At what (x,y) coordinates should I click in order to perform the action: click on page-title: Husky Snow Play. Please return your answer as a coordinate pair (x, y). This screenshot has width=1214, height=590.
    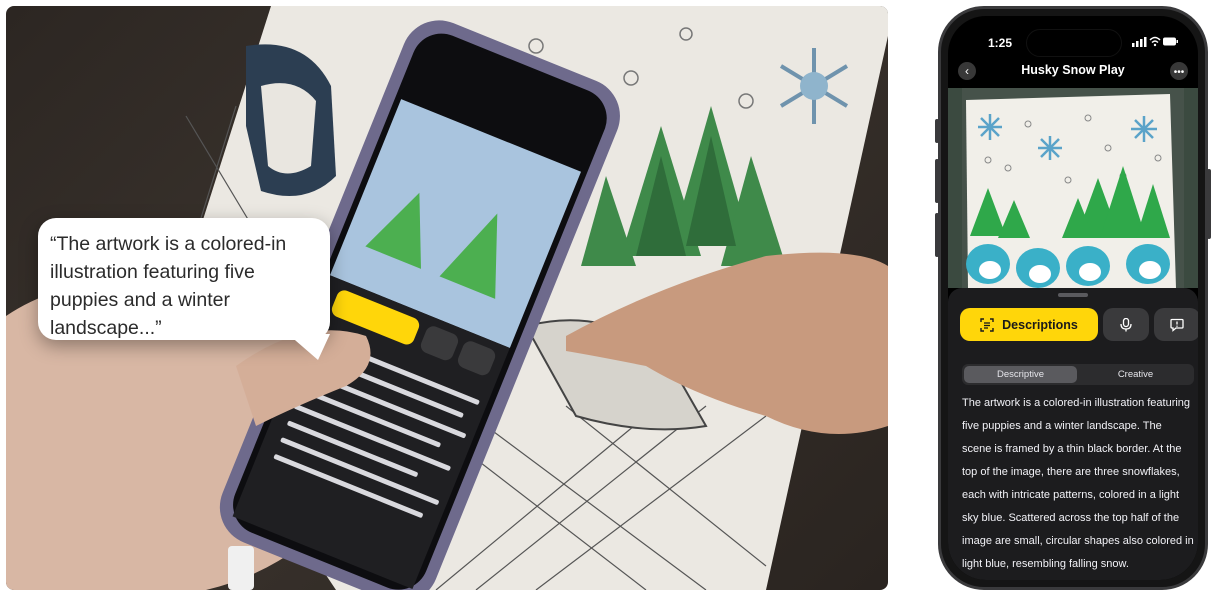
    Looking at the image, I should click on (1073, 70).